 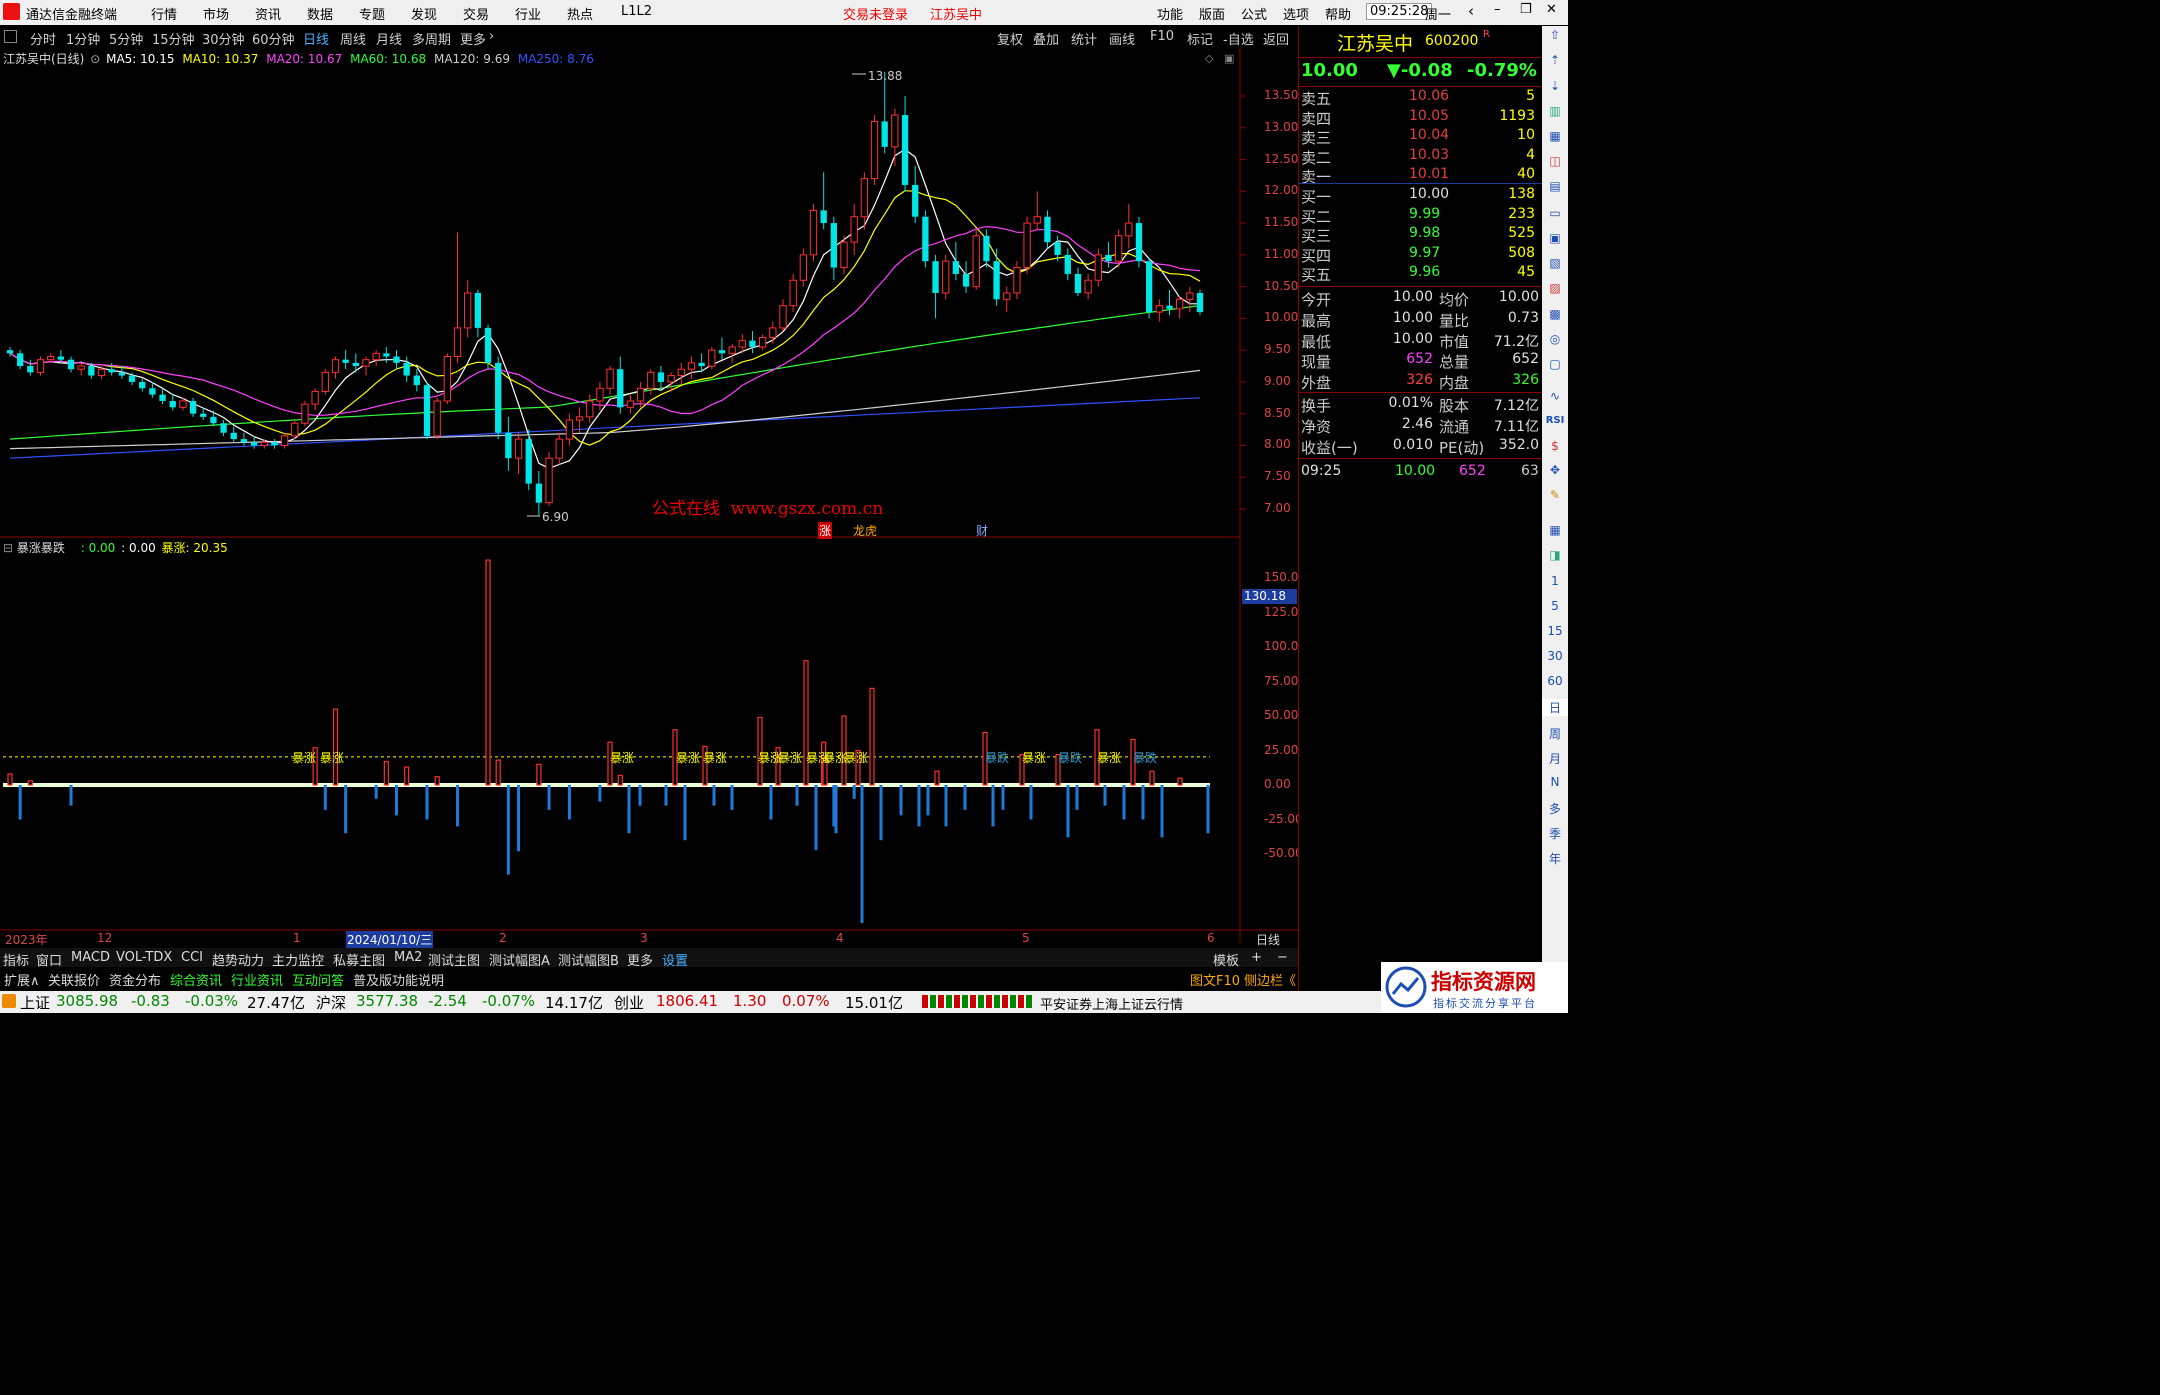 I want to click on tab-period-timeshare: 分时, so click(x=43, y=38).